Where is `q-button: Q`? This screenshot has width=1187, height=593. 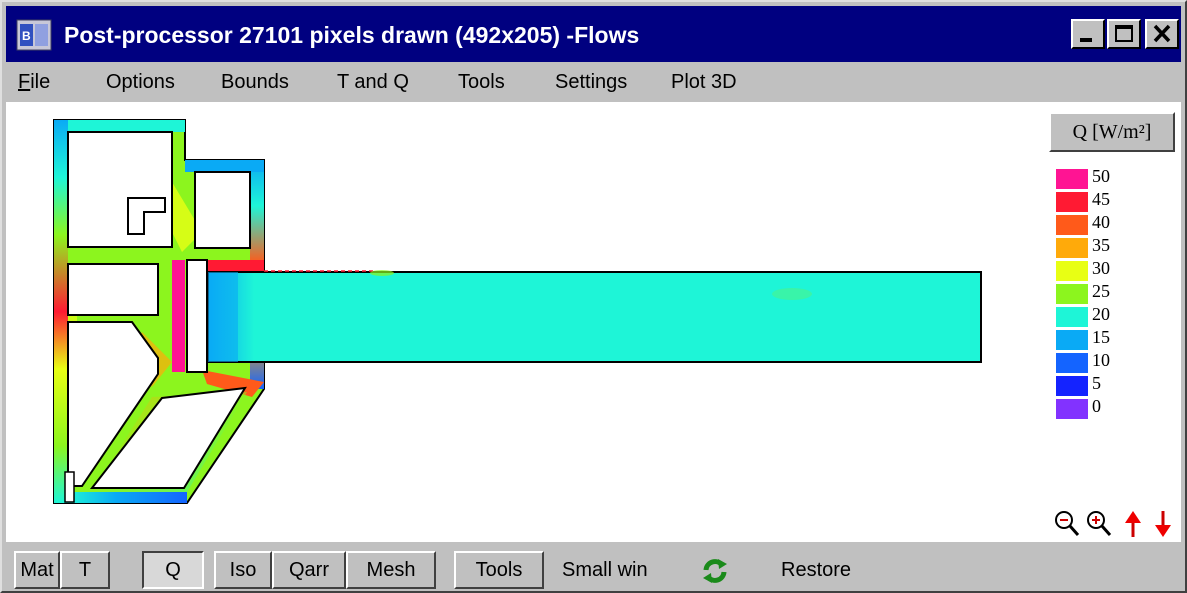 q-button: Q is located at coordinates (173, 570).